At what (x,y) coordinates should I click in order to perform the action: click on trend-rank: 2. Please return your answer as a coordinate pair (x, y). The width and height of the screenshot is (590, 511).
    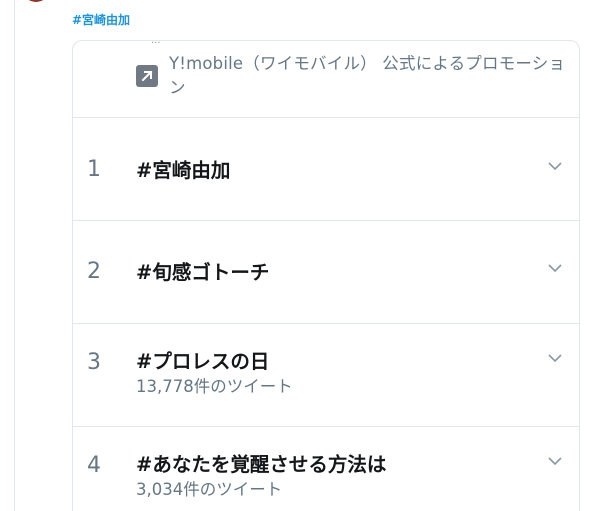
    Looking at the image, I should click on (94, 271).